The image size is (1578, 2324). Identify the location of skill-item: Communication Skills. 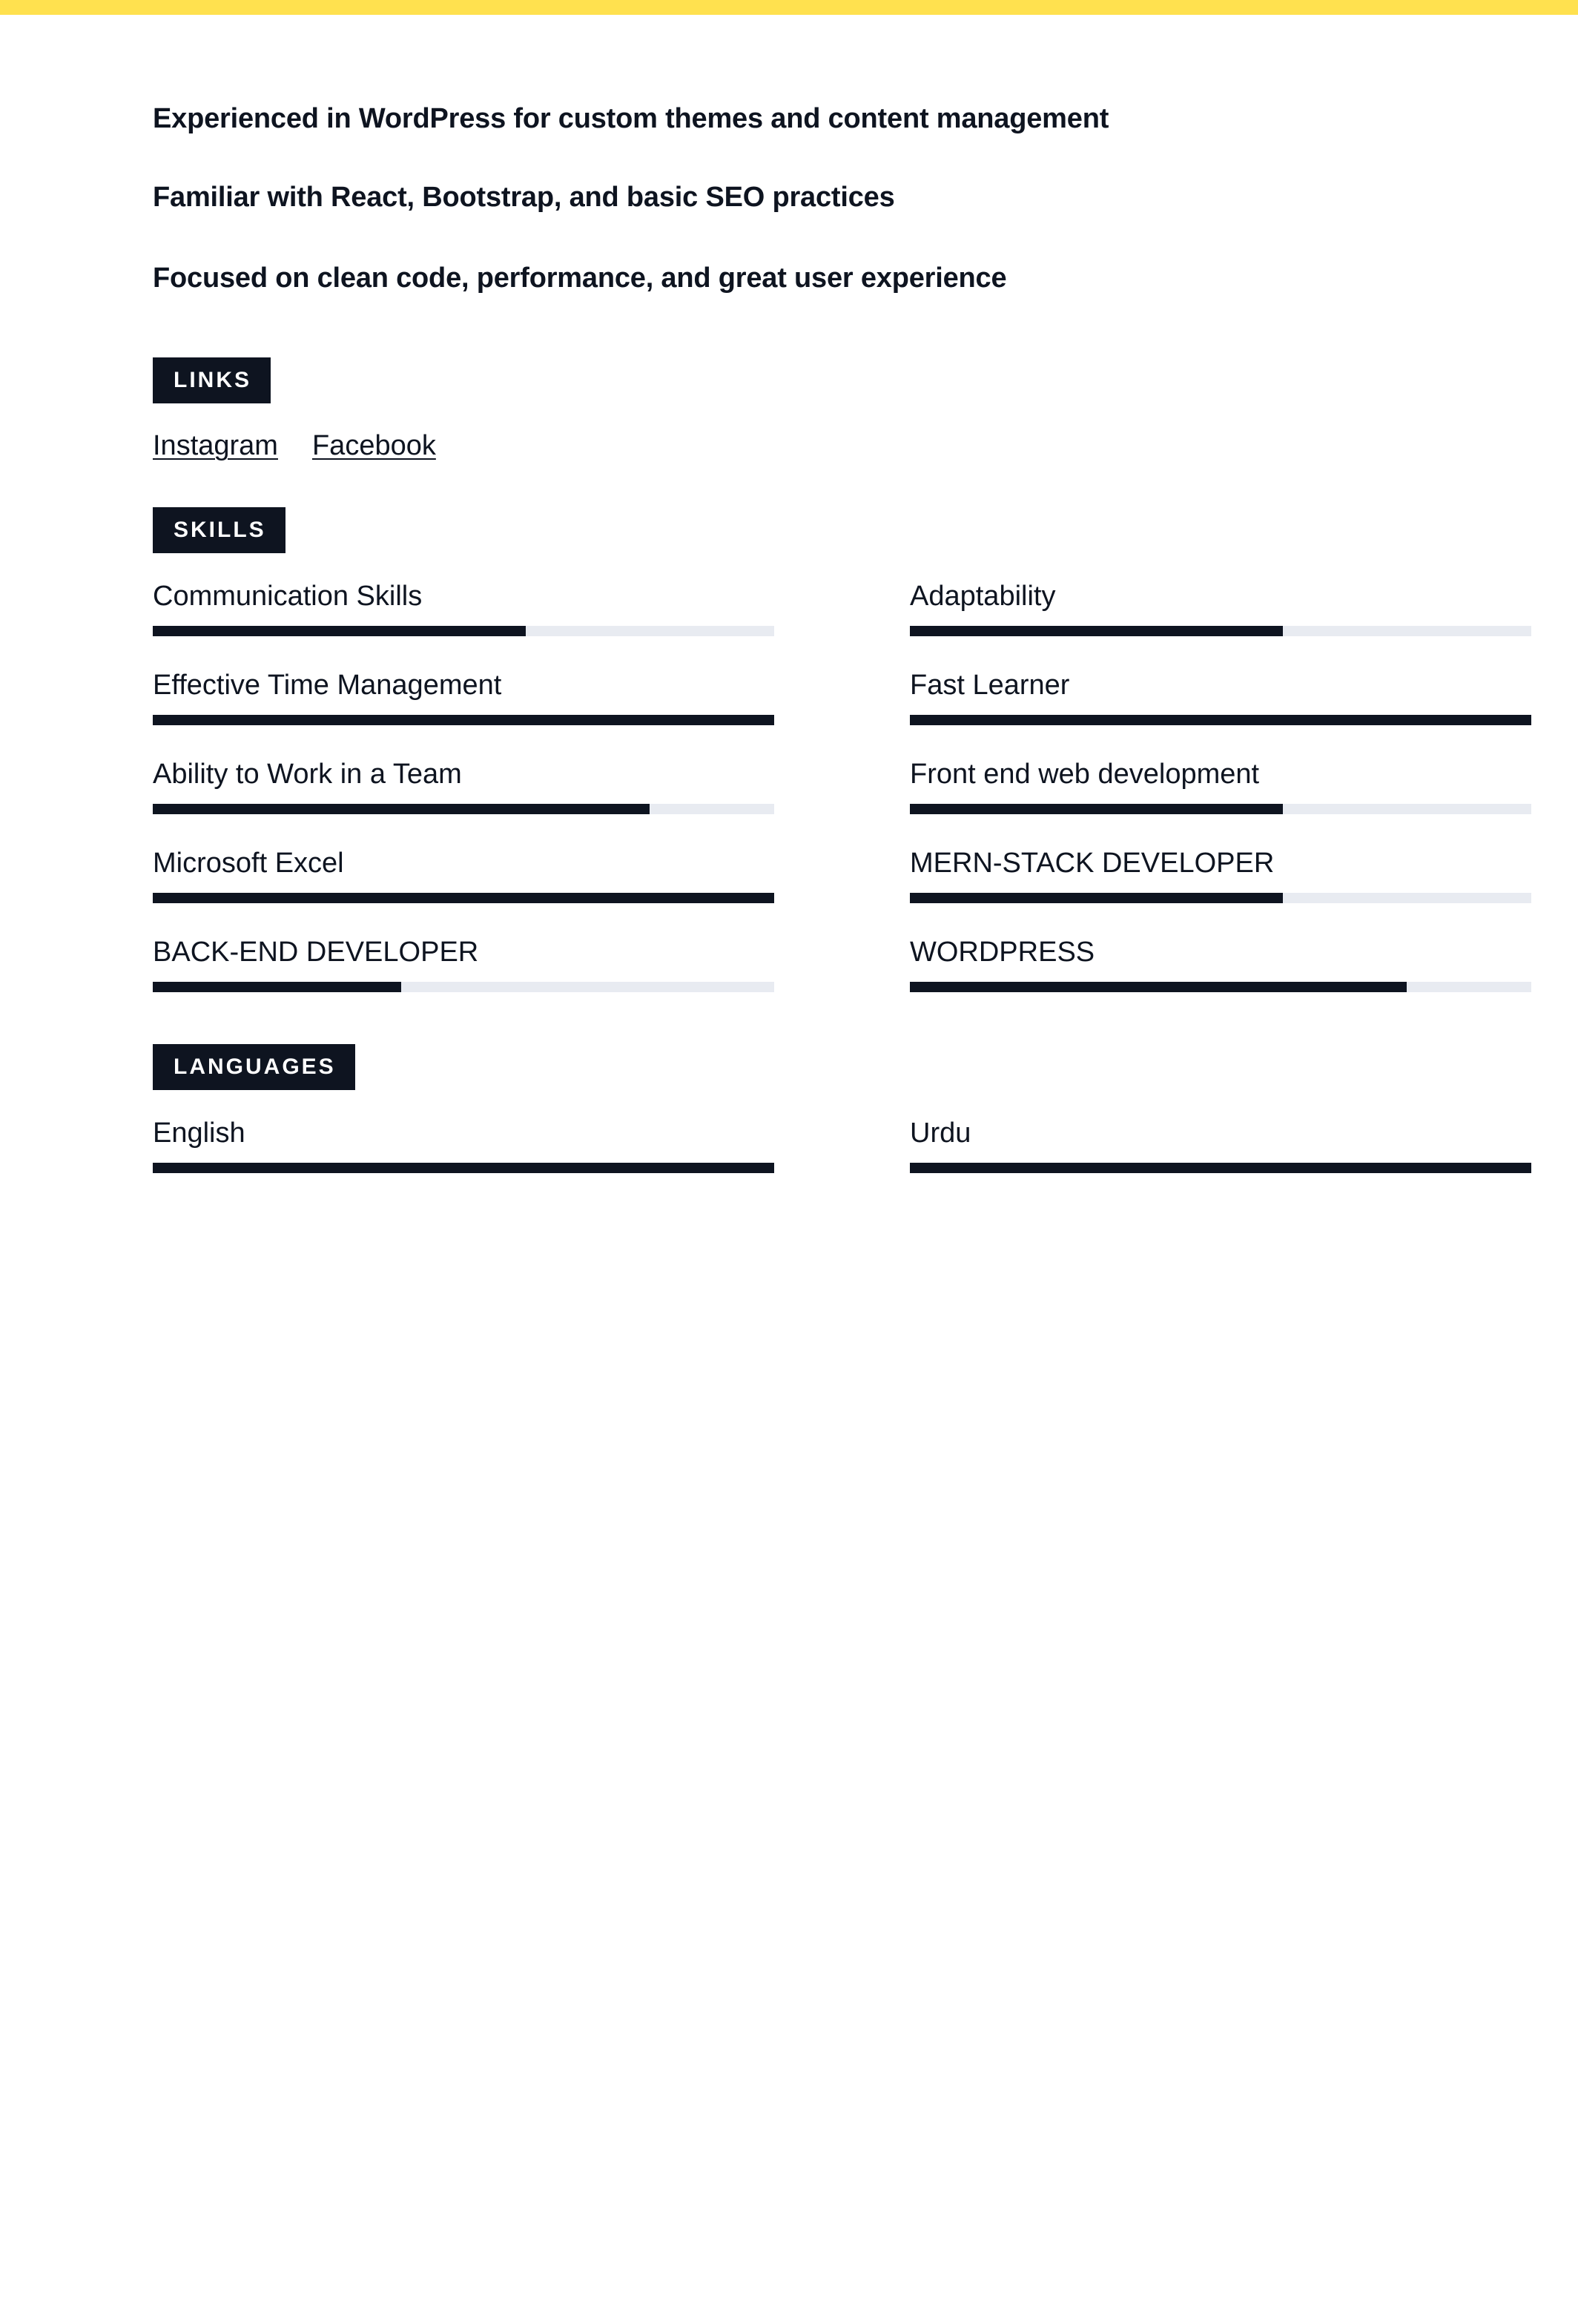
(463, 619).